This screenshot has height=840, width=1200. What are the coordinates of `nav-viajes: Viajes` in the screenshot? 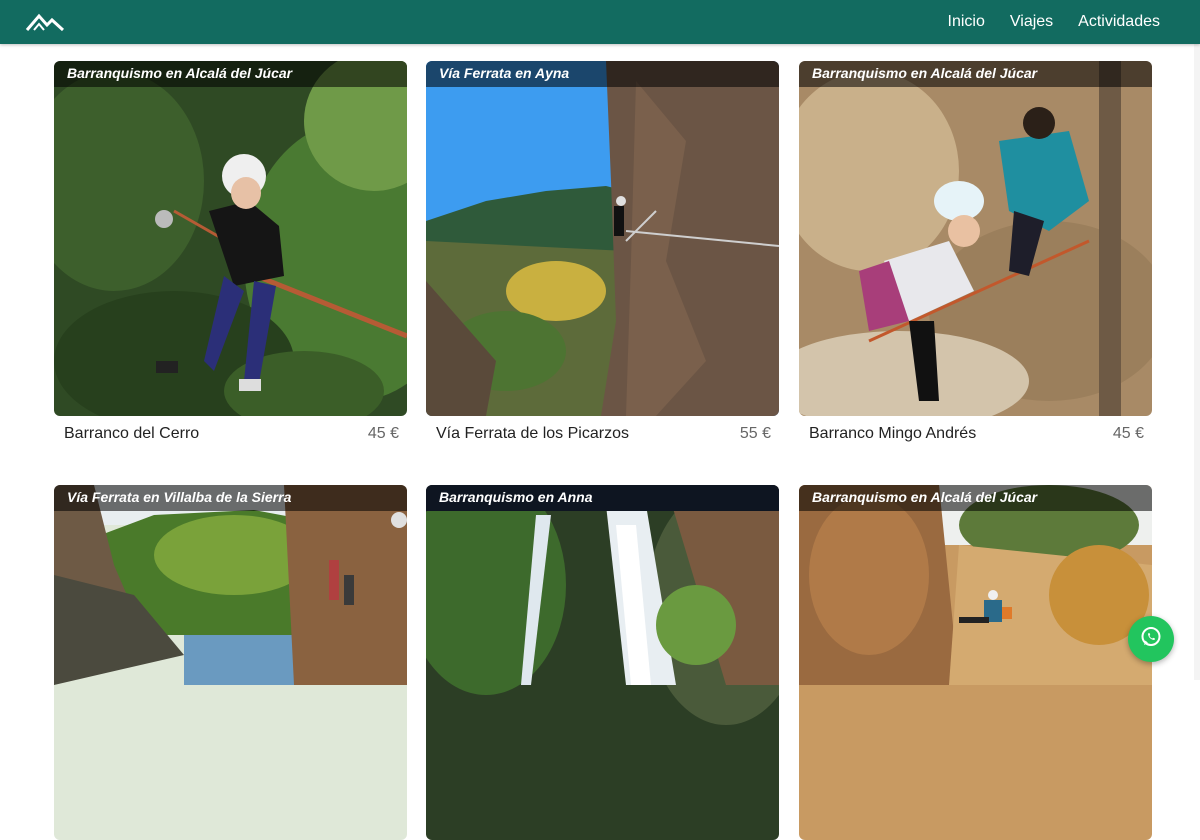 It's located at (1031, 22).